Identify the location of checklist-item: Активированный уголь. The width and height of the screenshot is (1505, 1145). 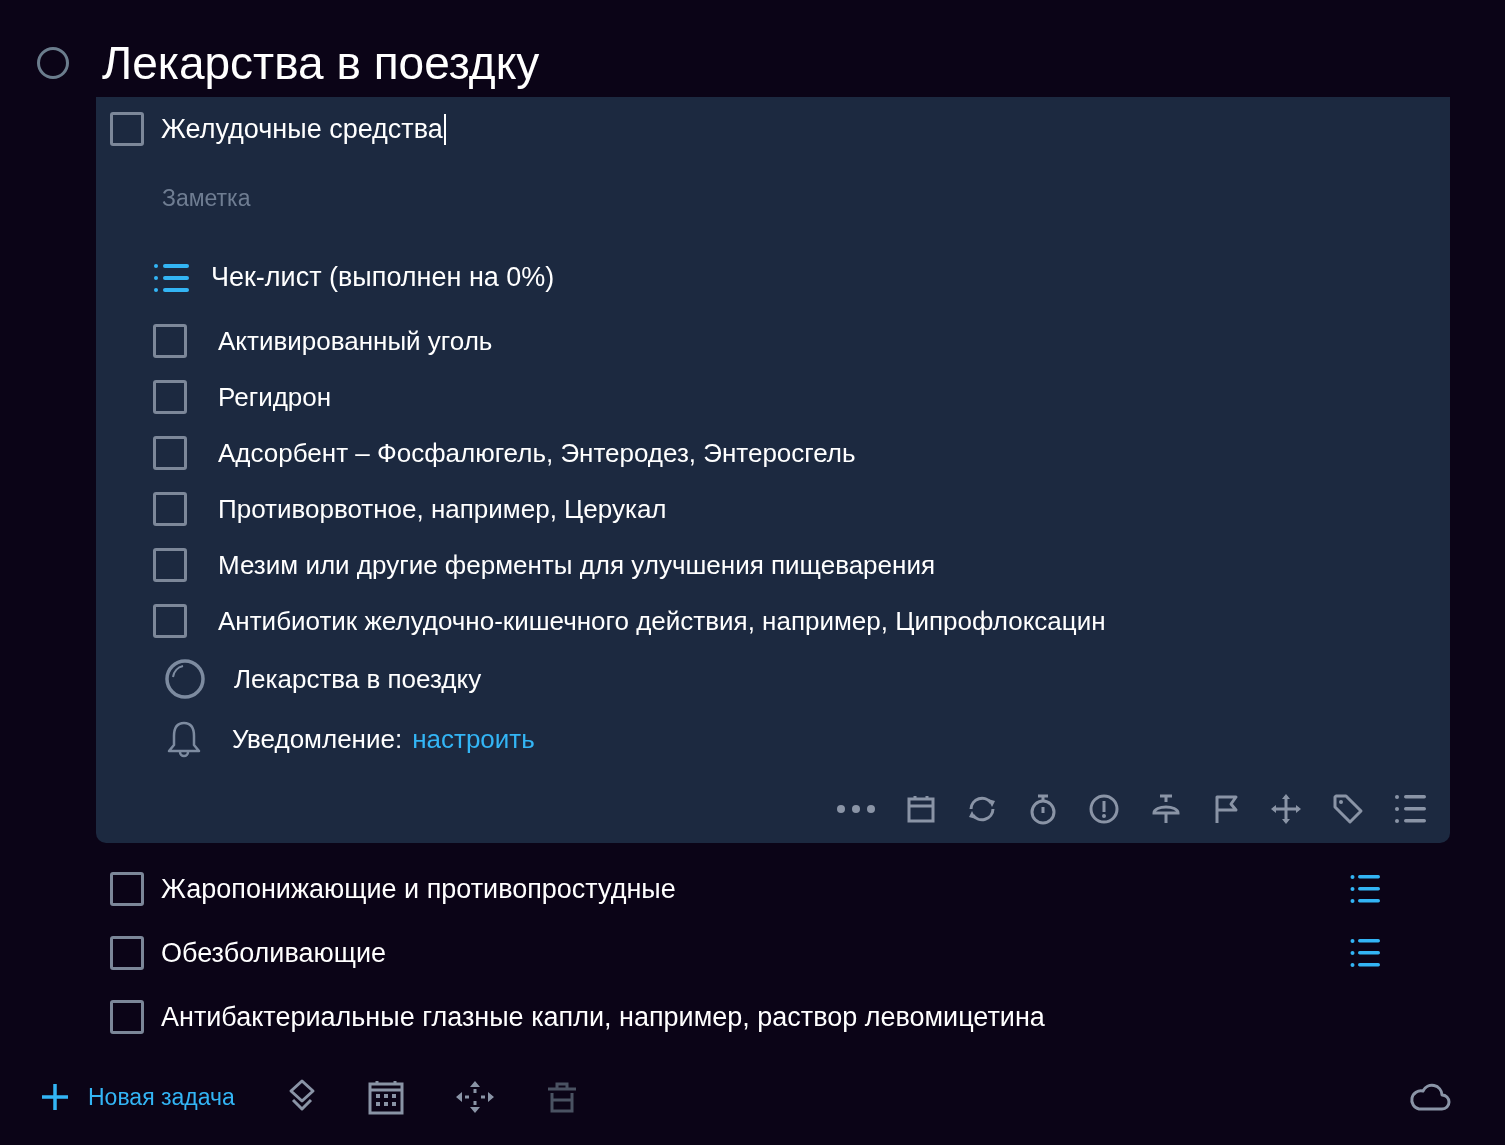
(355, 341).